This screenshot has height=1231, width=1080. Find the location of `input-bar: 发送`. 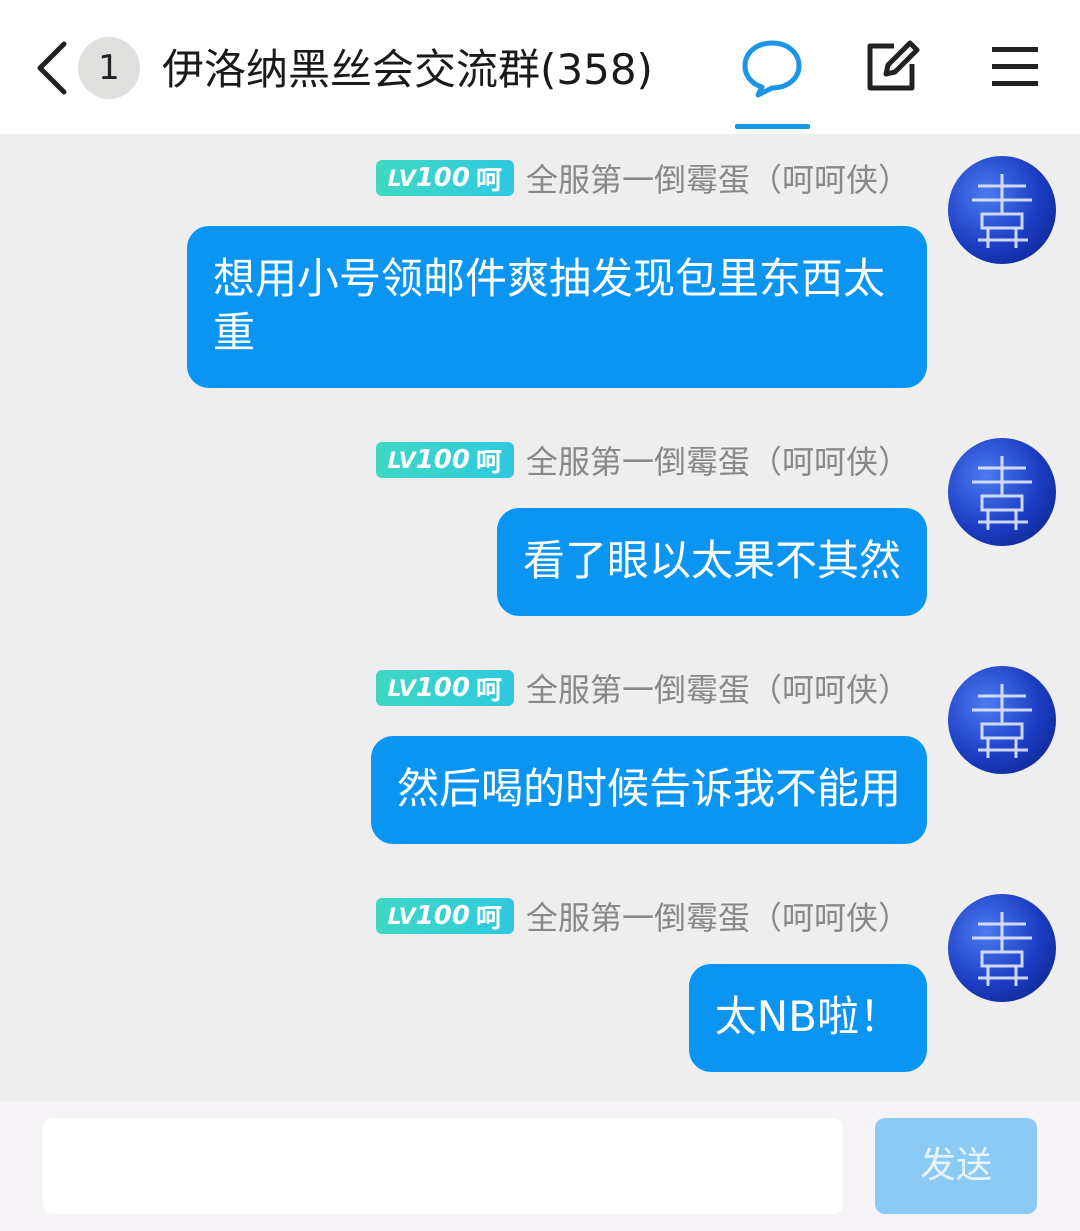

input-bar: 发送 is located at coordinates (540, 1166).